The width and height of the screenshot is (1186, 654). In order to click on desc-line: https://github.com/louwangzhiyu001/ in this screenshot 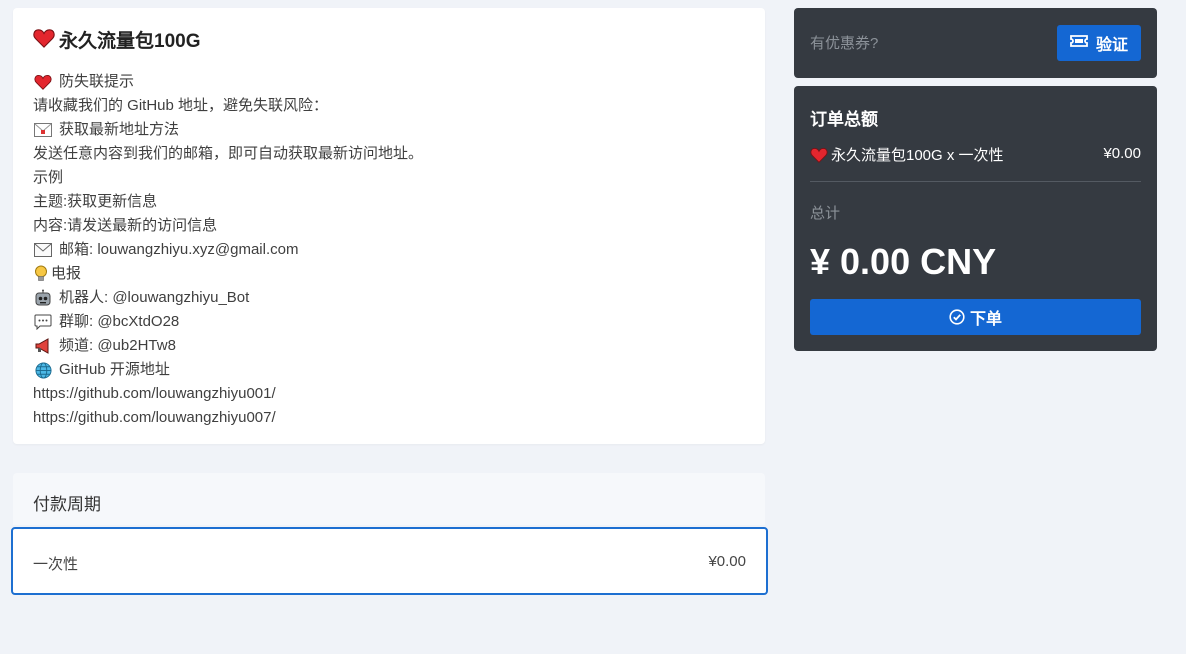, I will do `click(154, 393)`.